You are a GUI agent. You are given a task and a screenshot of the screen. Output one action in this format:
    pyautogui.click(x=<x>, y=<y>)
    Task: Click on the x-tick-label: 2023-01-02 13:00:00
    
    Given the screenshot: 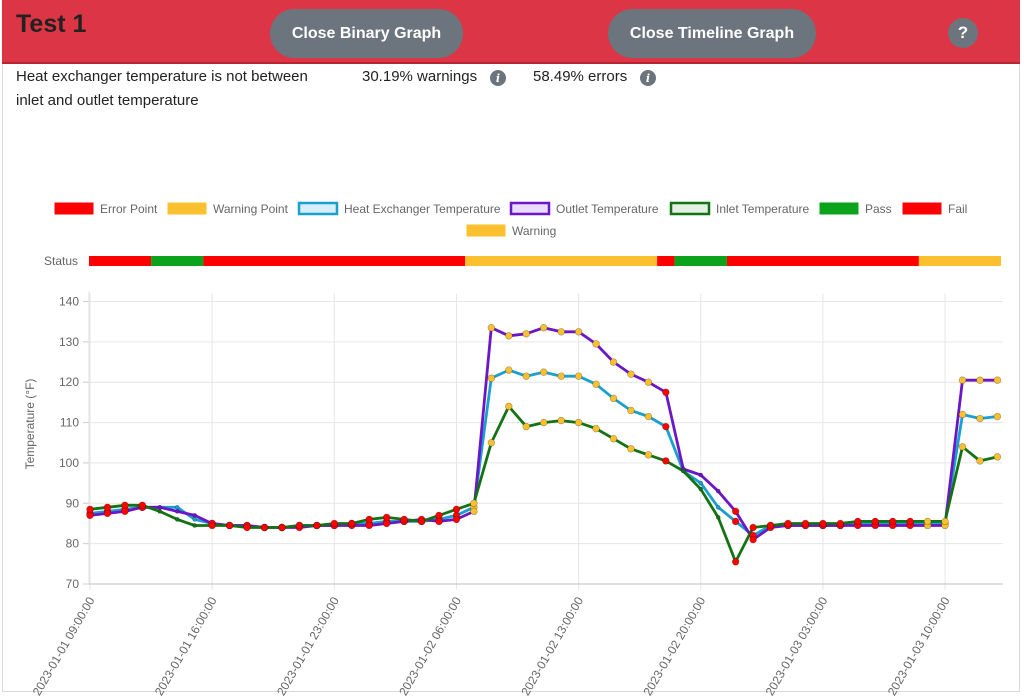 What is the action you would take?
    pyautogui.click(x=552, y=646)
    